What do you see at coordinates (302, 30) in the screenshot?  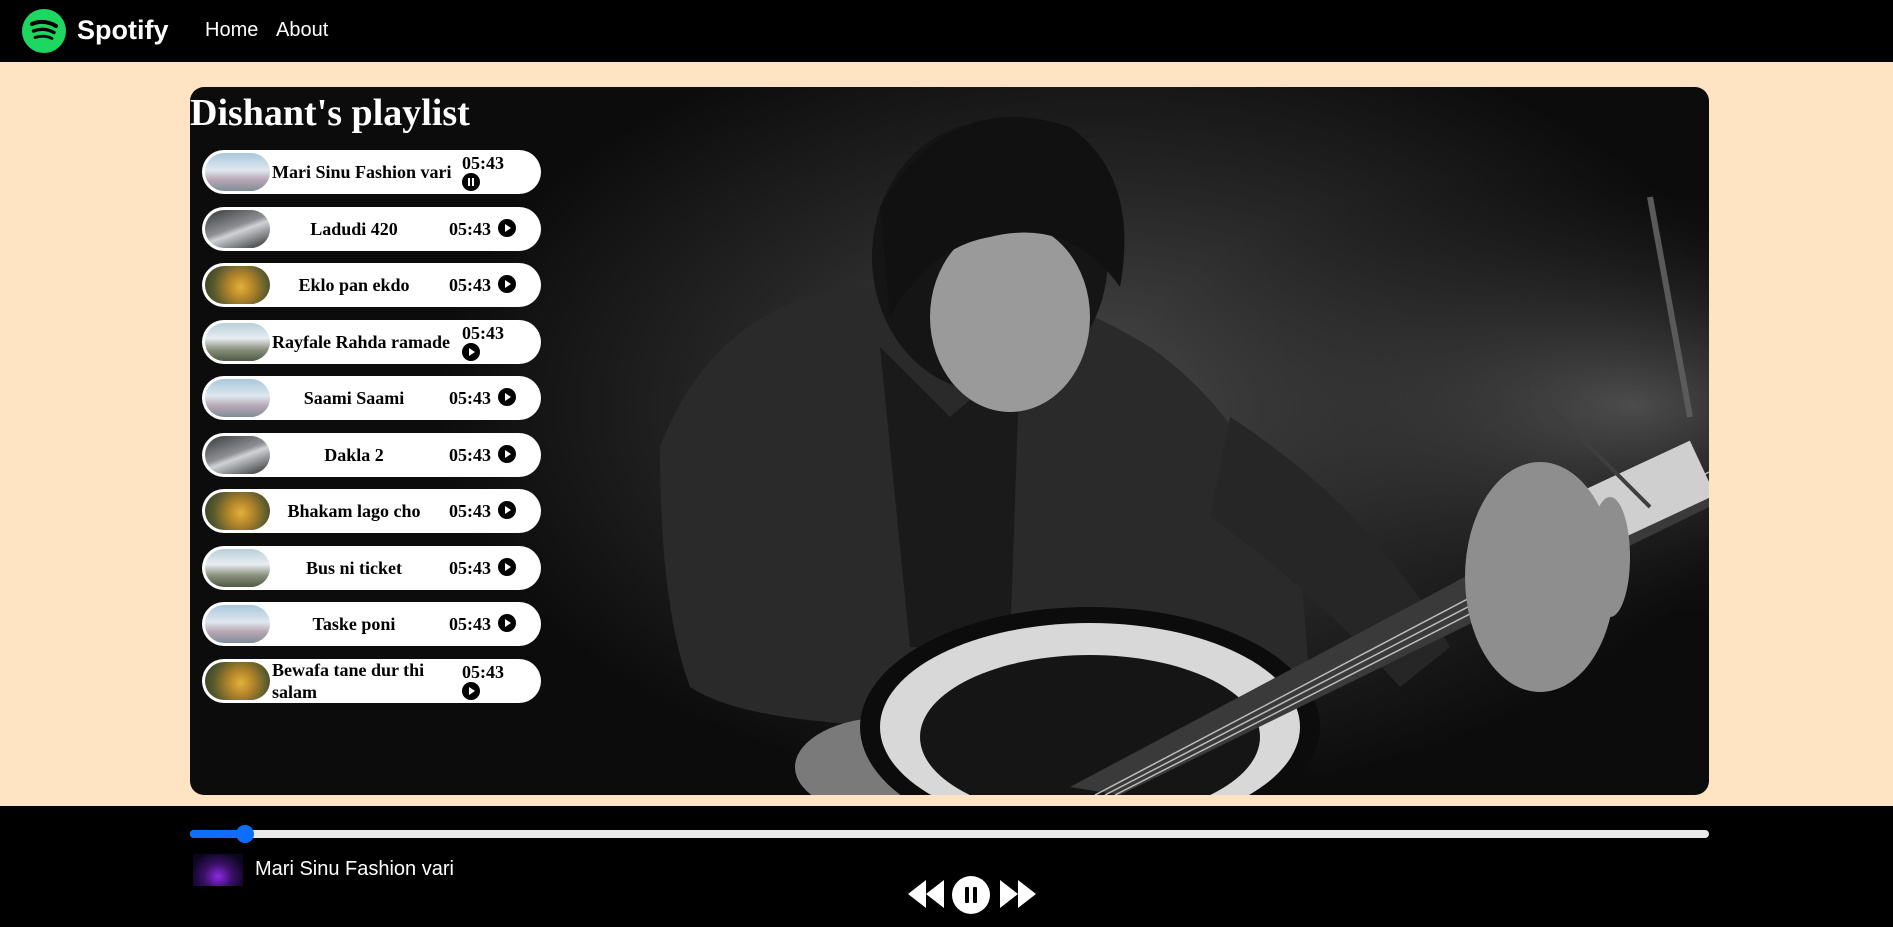 I see `nav-link-about: About` at bounding box center [302, 30].